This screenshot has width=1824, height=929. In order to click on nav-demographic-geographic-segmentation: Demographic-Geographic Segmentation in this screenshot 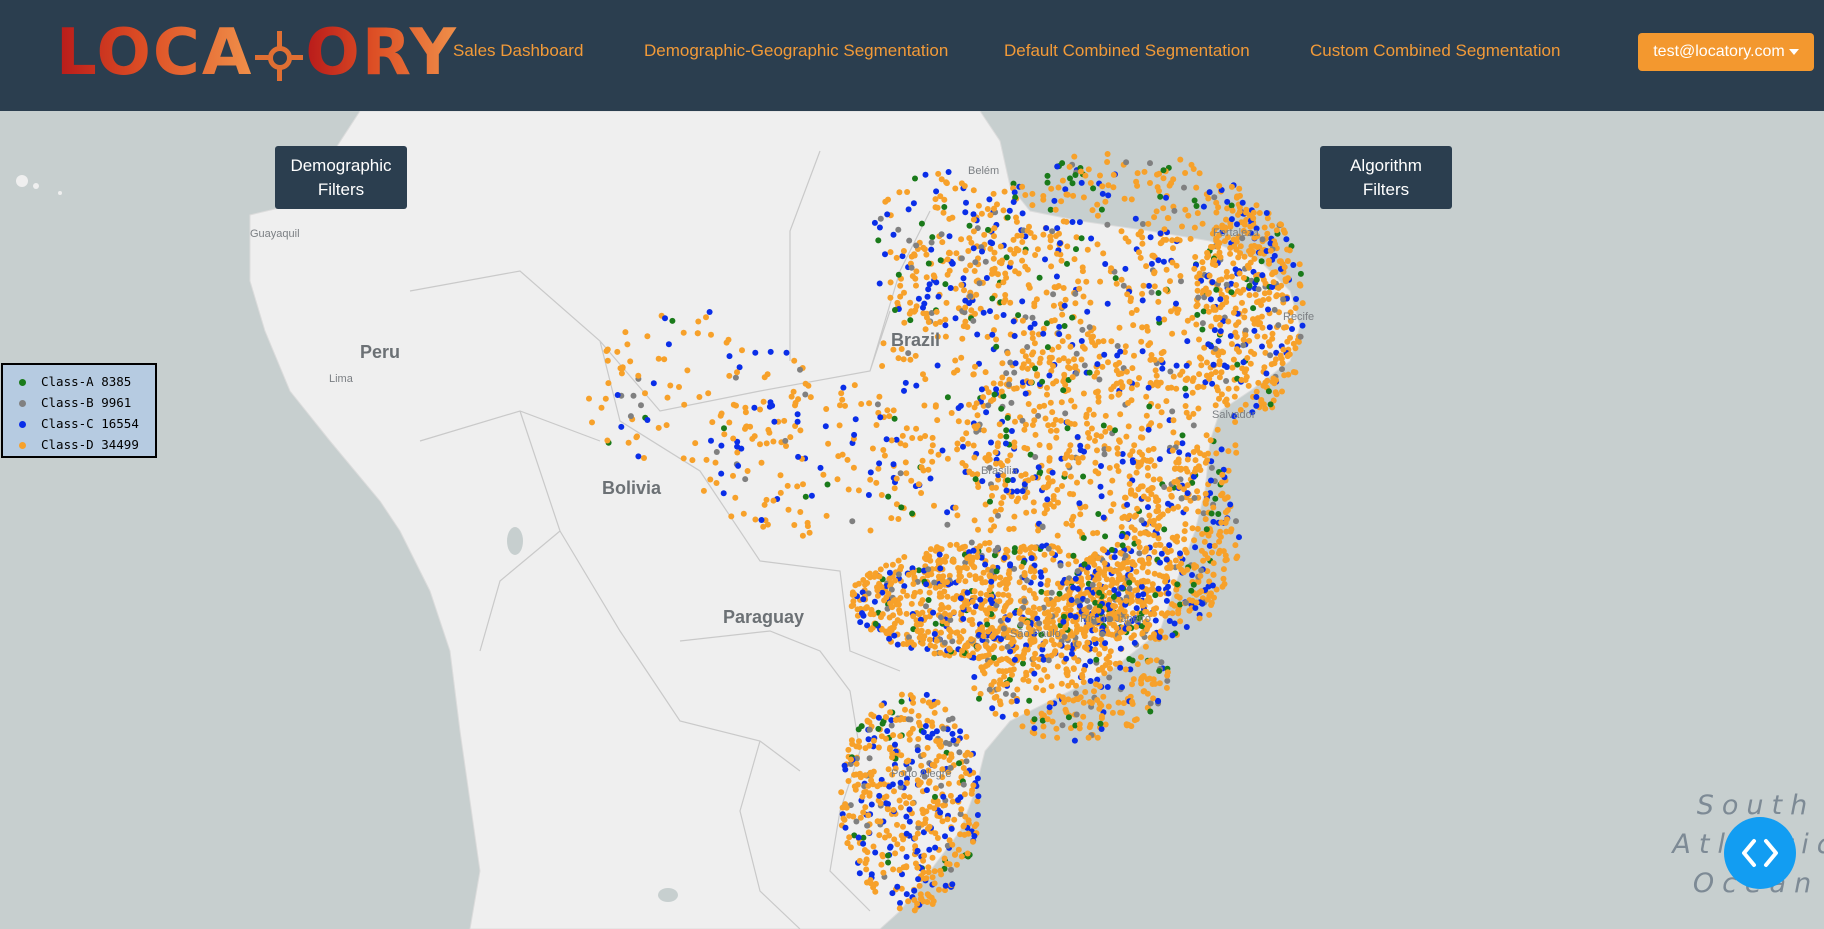, I will do `click(796, 51)`.